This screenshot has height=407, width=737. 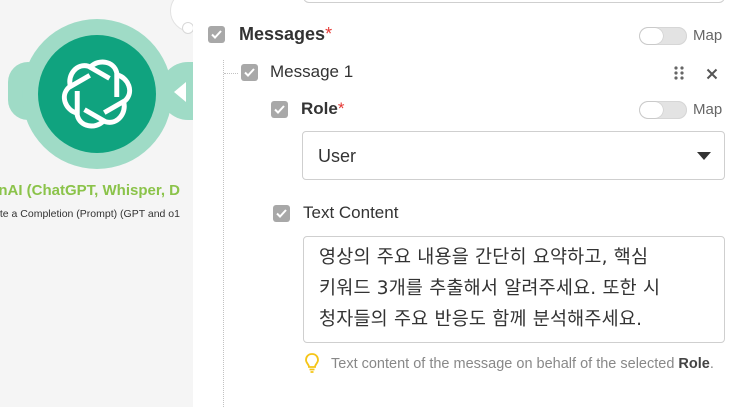 I want to click on module-subtitle: ate a Completion (Prompt) (GPT and o1, so click(x=90, y=214).